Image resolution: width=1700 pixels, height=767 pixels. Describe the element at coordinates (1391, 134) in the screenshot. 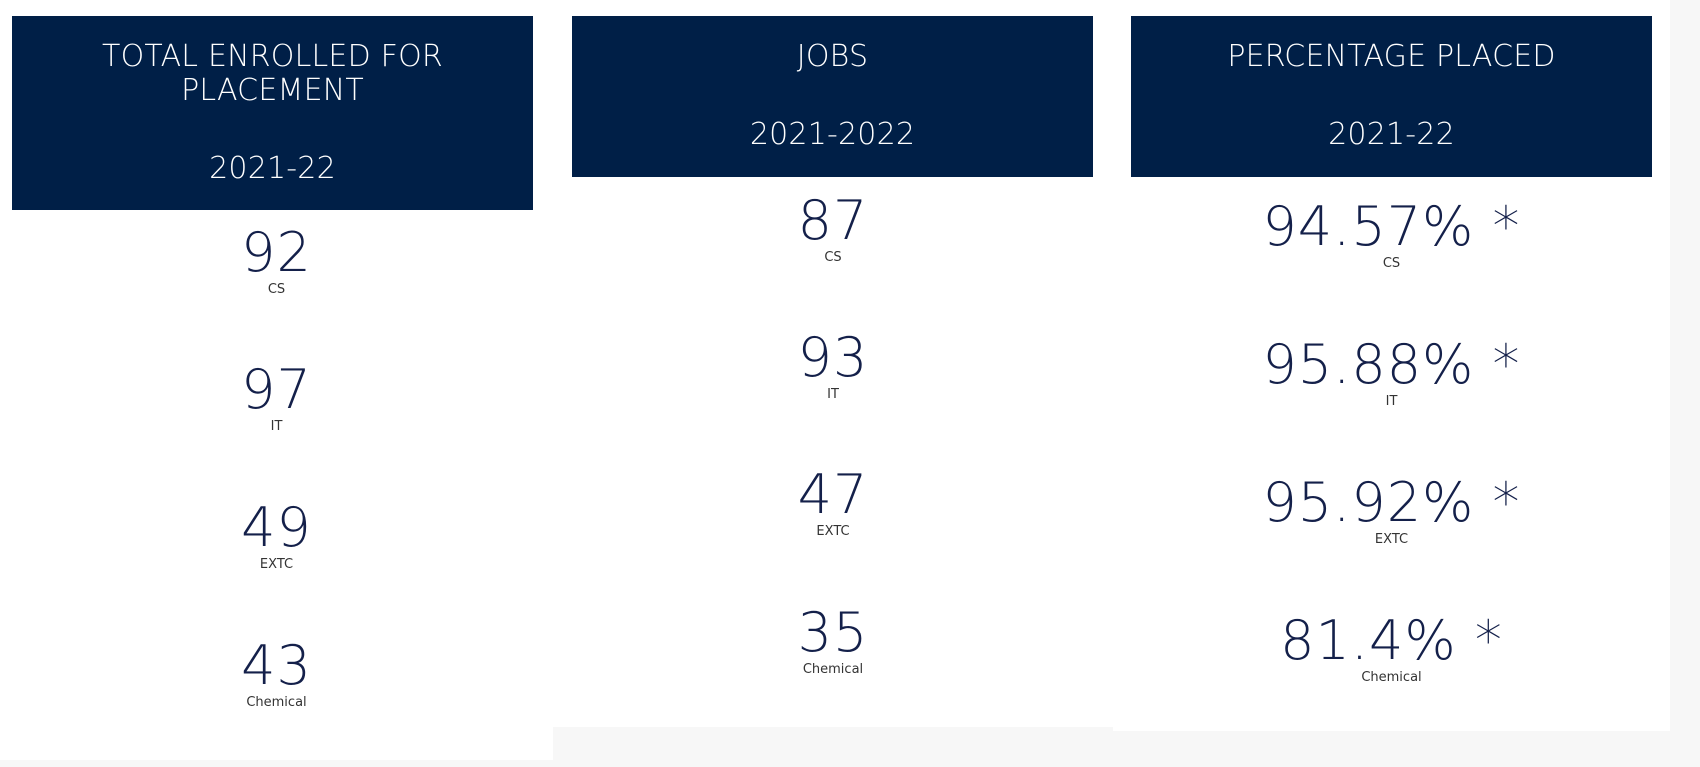

I see `percentage-year: 2021-22` at that location.